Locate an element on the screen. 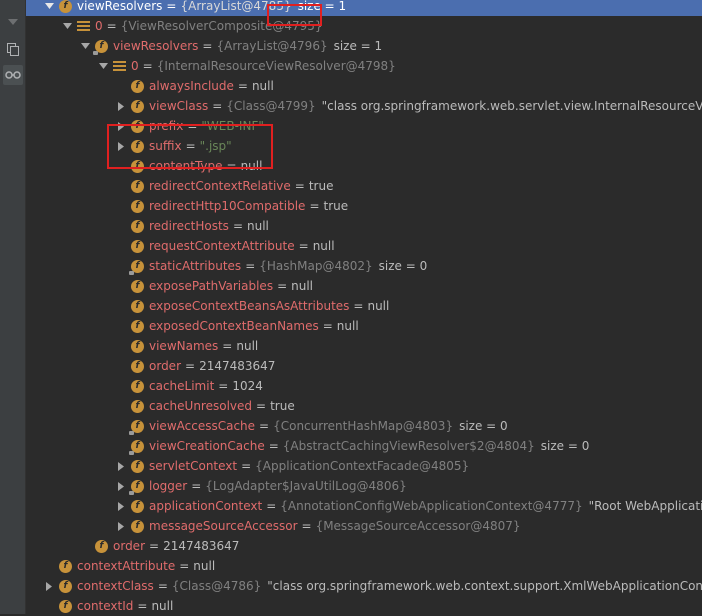  field-name: viewCreationCache is located at coordinates (207, 446).